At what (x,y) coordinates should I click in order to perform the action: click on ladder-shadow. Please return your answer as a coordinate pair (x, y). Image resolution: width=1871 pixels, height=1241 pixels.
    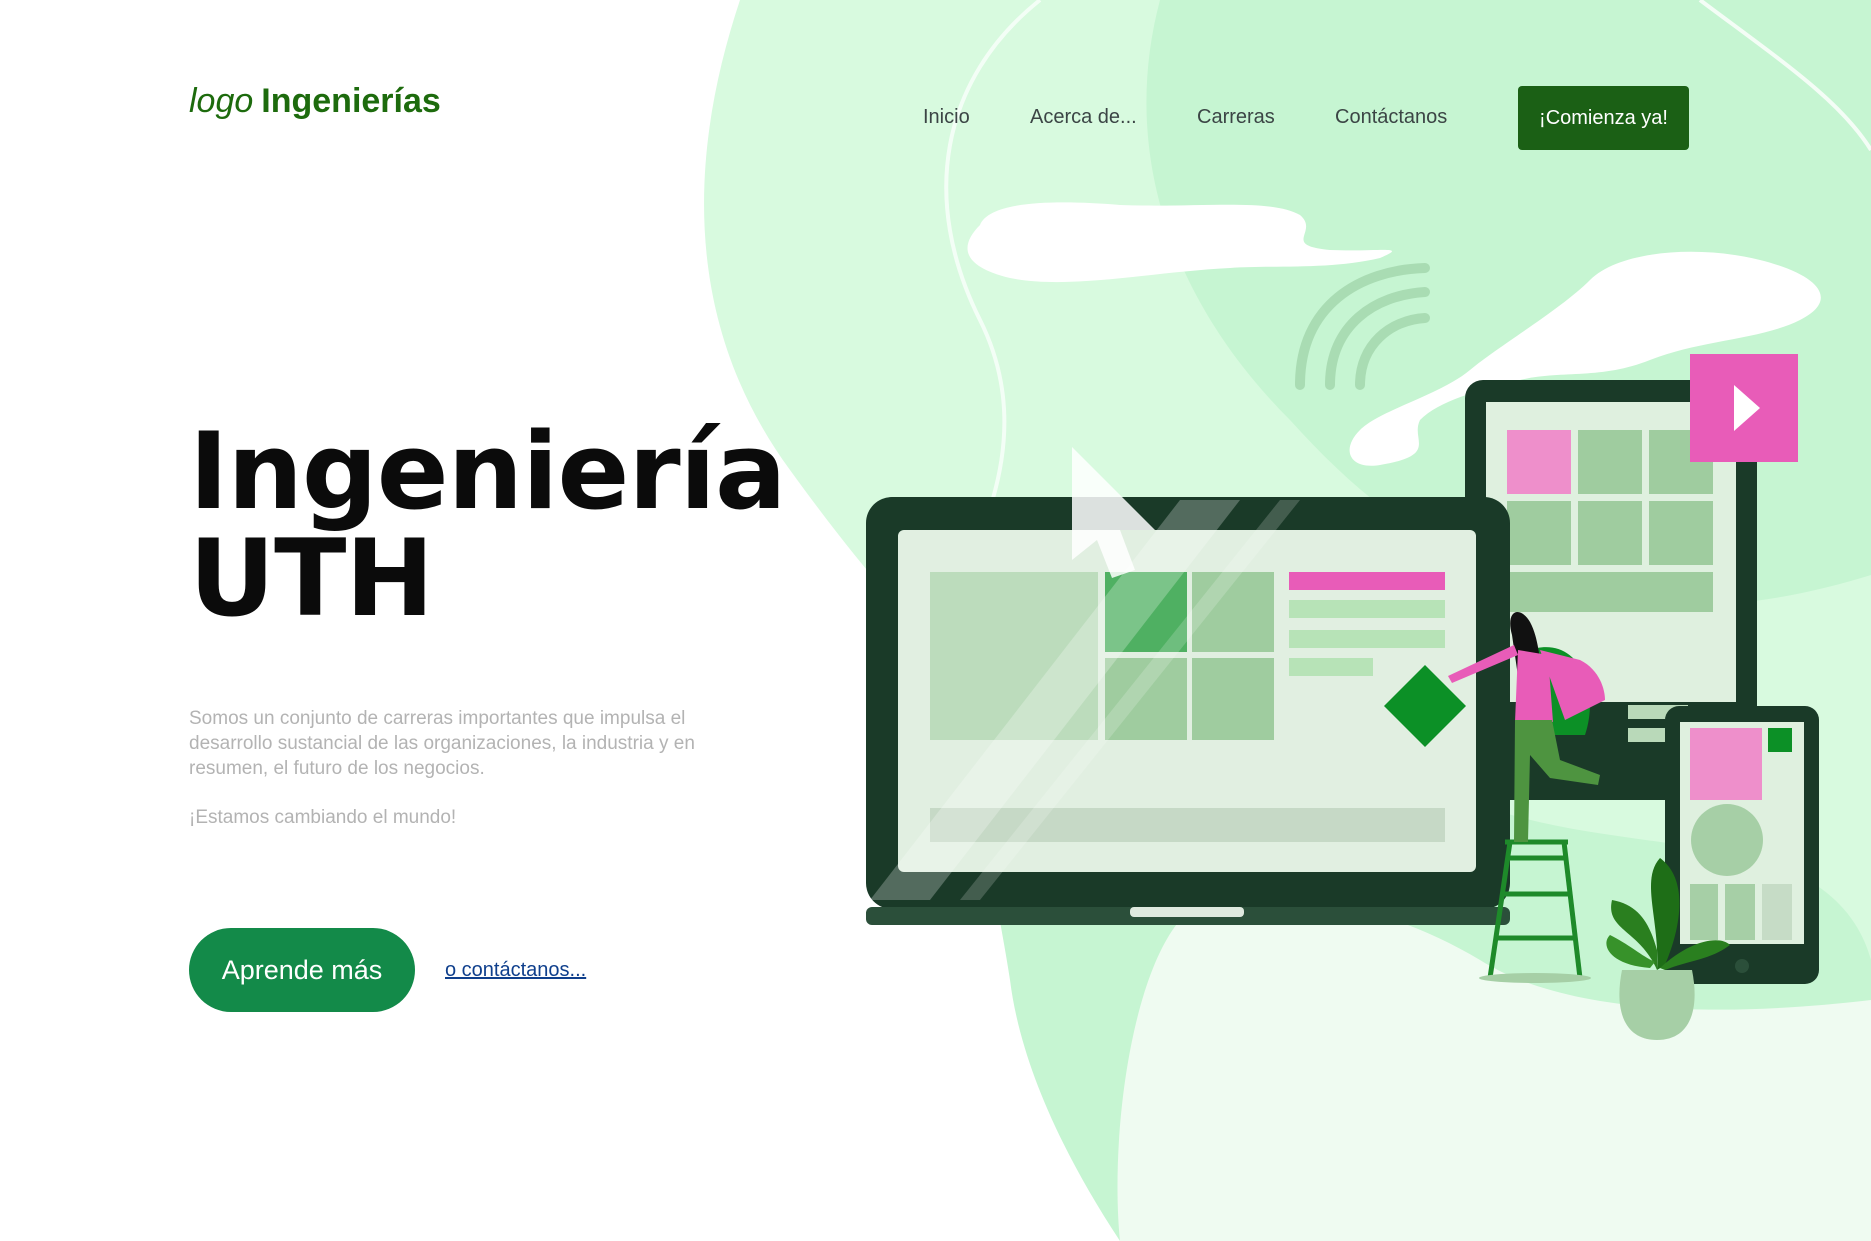
    Looking at the image, I should click on (1535, 978).